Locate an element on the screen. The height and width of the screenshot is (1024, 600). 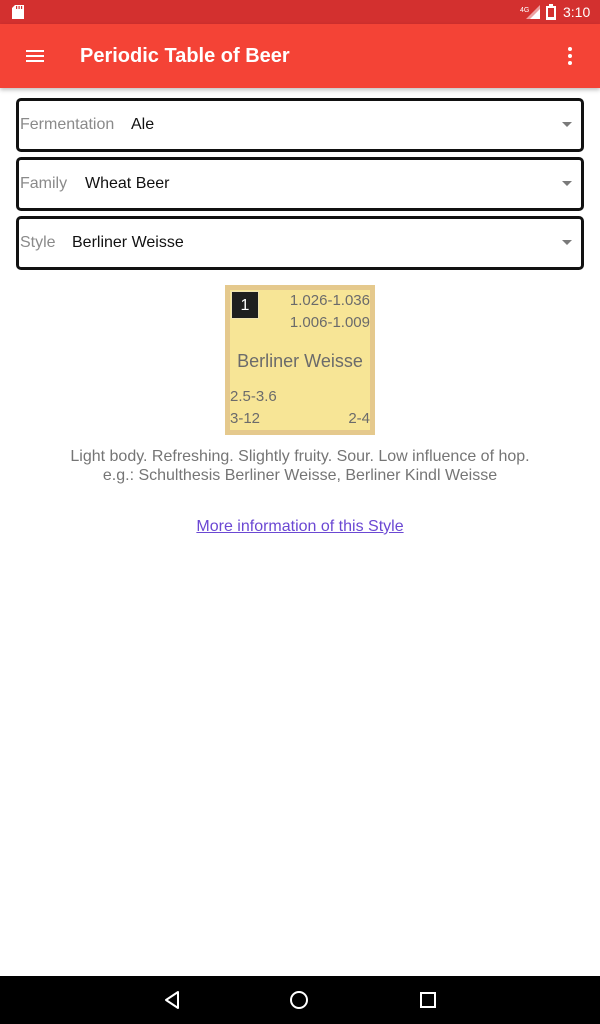
fermentation-value: Ale is located at coordinates (143, 124).